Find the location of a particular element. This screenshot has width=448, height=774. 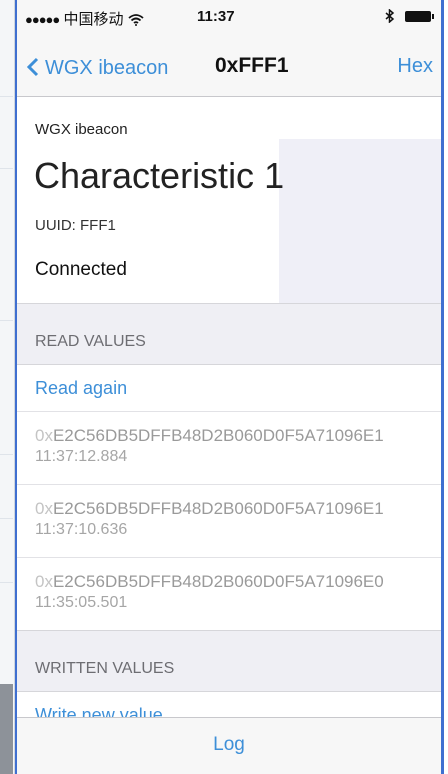

read-values-heading: READ VALUES is located at coordinates (90, 341).